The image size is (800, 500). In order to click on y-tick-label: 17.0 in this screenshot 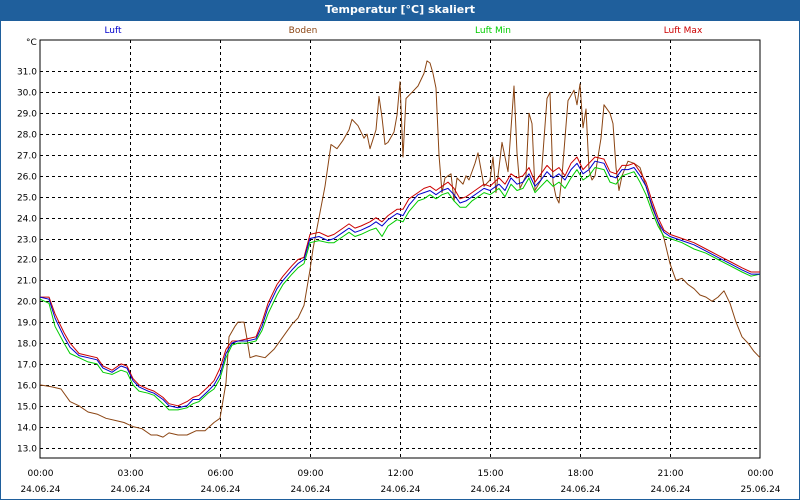, I will do `click(27, 366)`.